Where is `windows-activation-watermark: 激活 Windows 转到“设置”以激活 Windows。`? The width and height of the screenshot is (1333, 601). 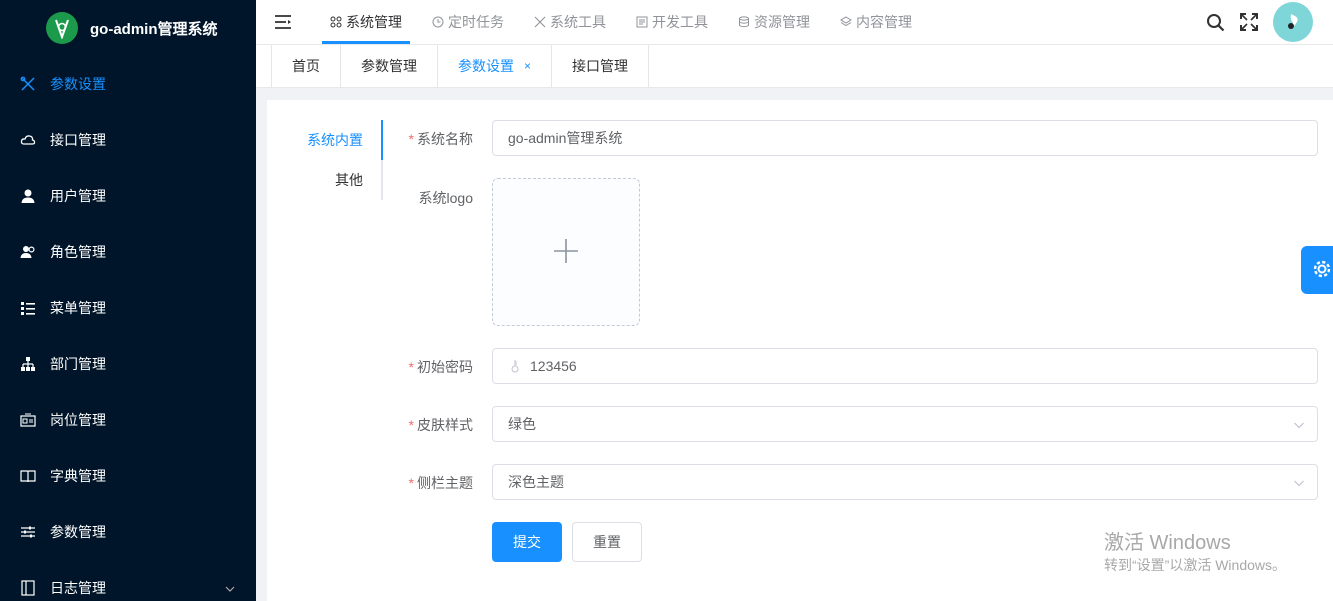 windows-activation-watermark: 激活 Windows 转到“设置”以激活 Windows。 is located at coordinates (1195, 553).